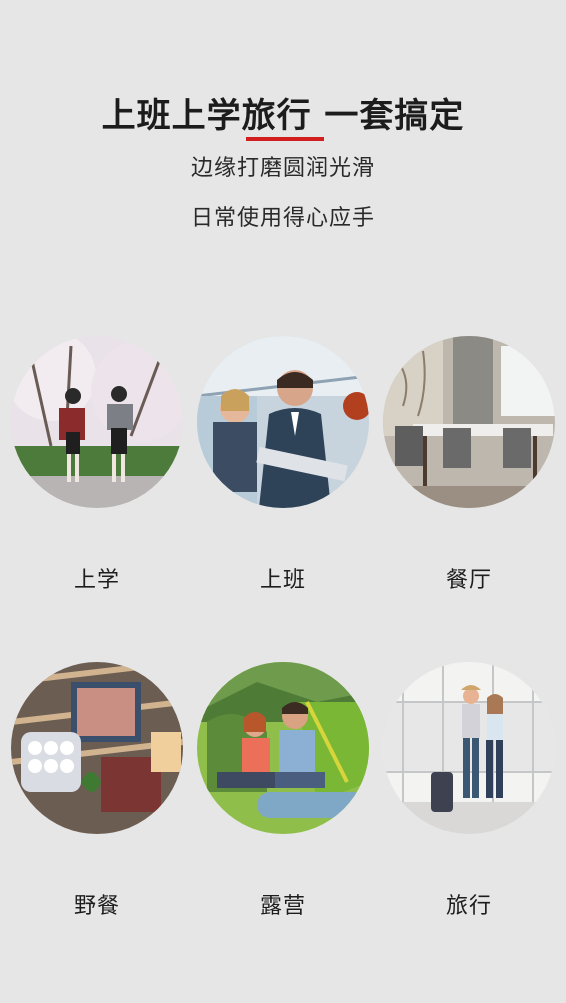 This screenshot has height=1003, width=566. I want to click on subtitle-line-1: 边缘打磨圆润光滑, so click(282, 168).